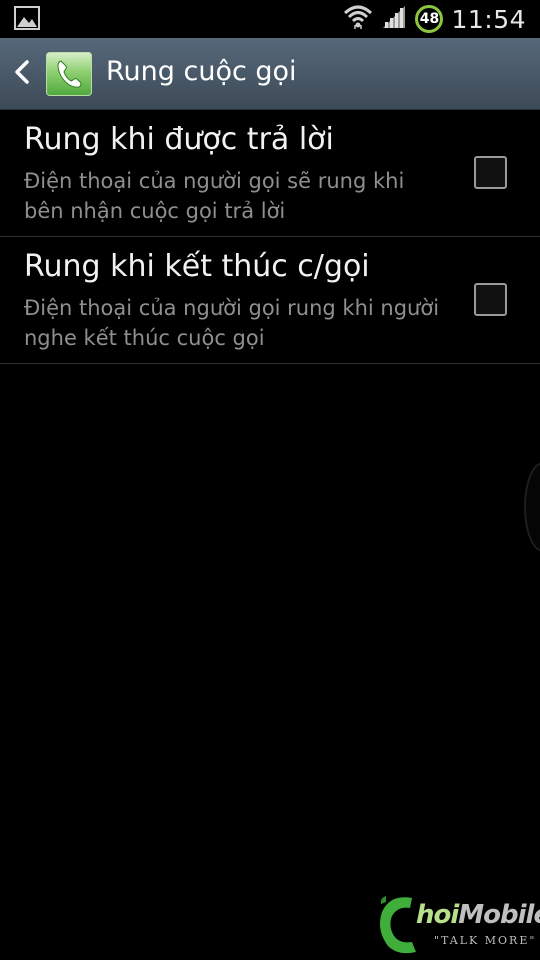 The height and width of the screenshot is (960, 540). I want to click on chevron-left-icon, so click(22, 74).